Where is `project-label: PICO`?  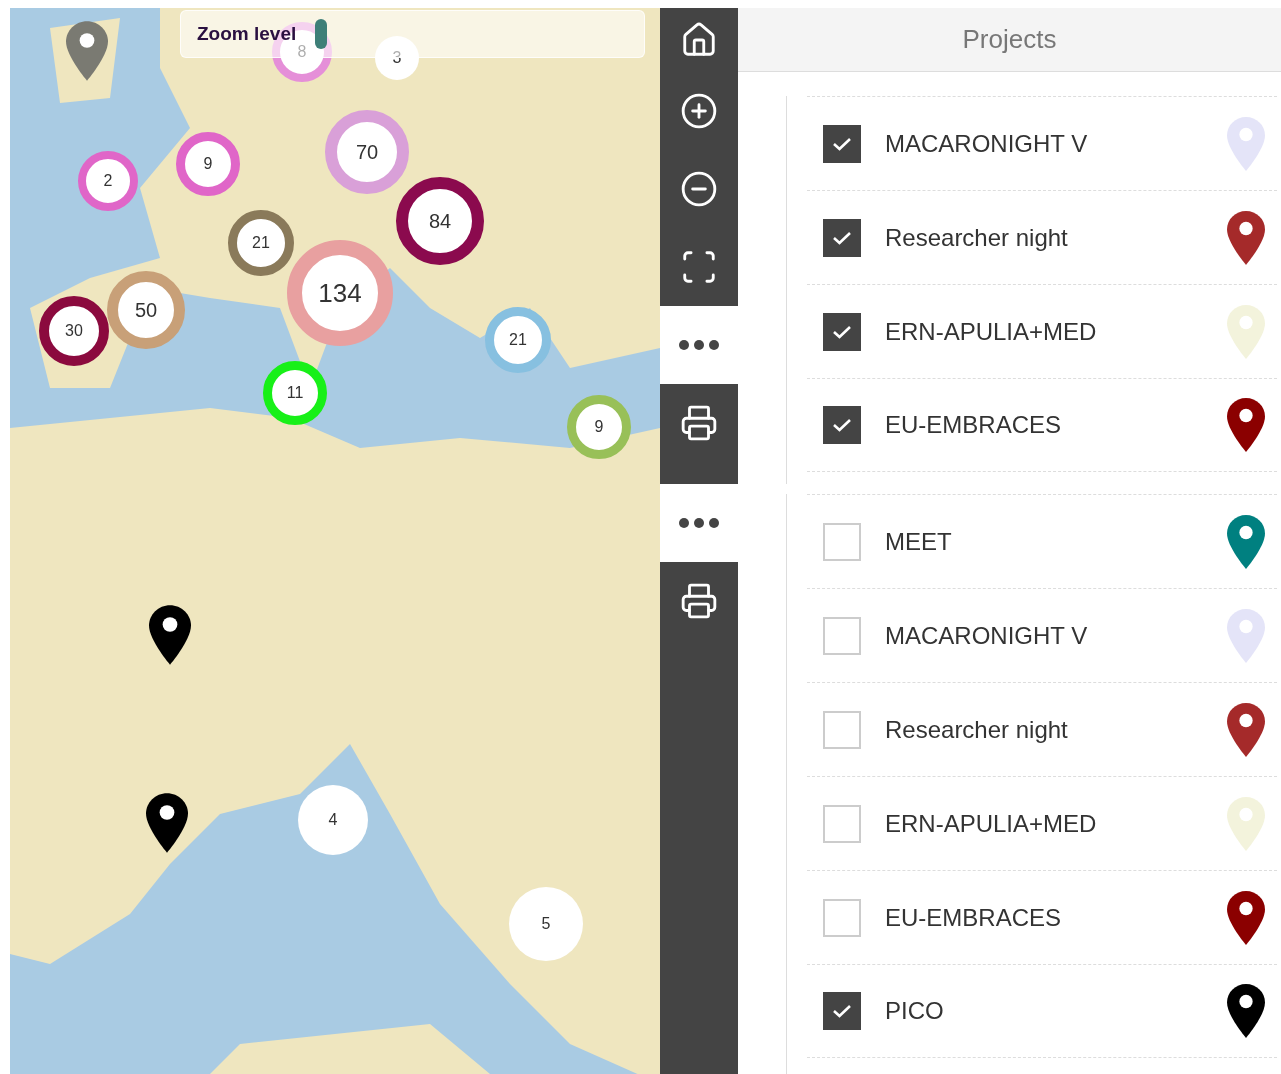
project-label: PICO is located at coordinates (914, 1011).